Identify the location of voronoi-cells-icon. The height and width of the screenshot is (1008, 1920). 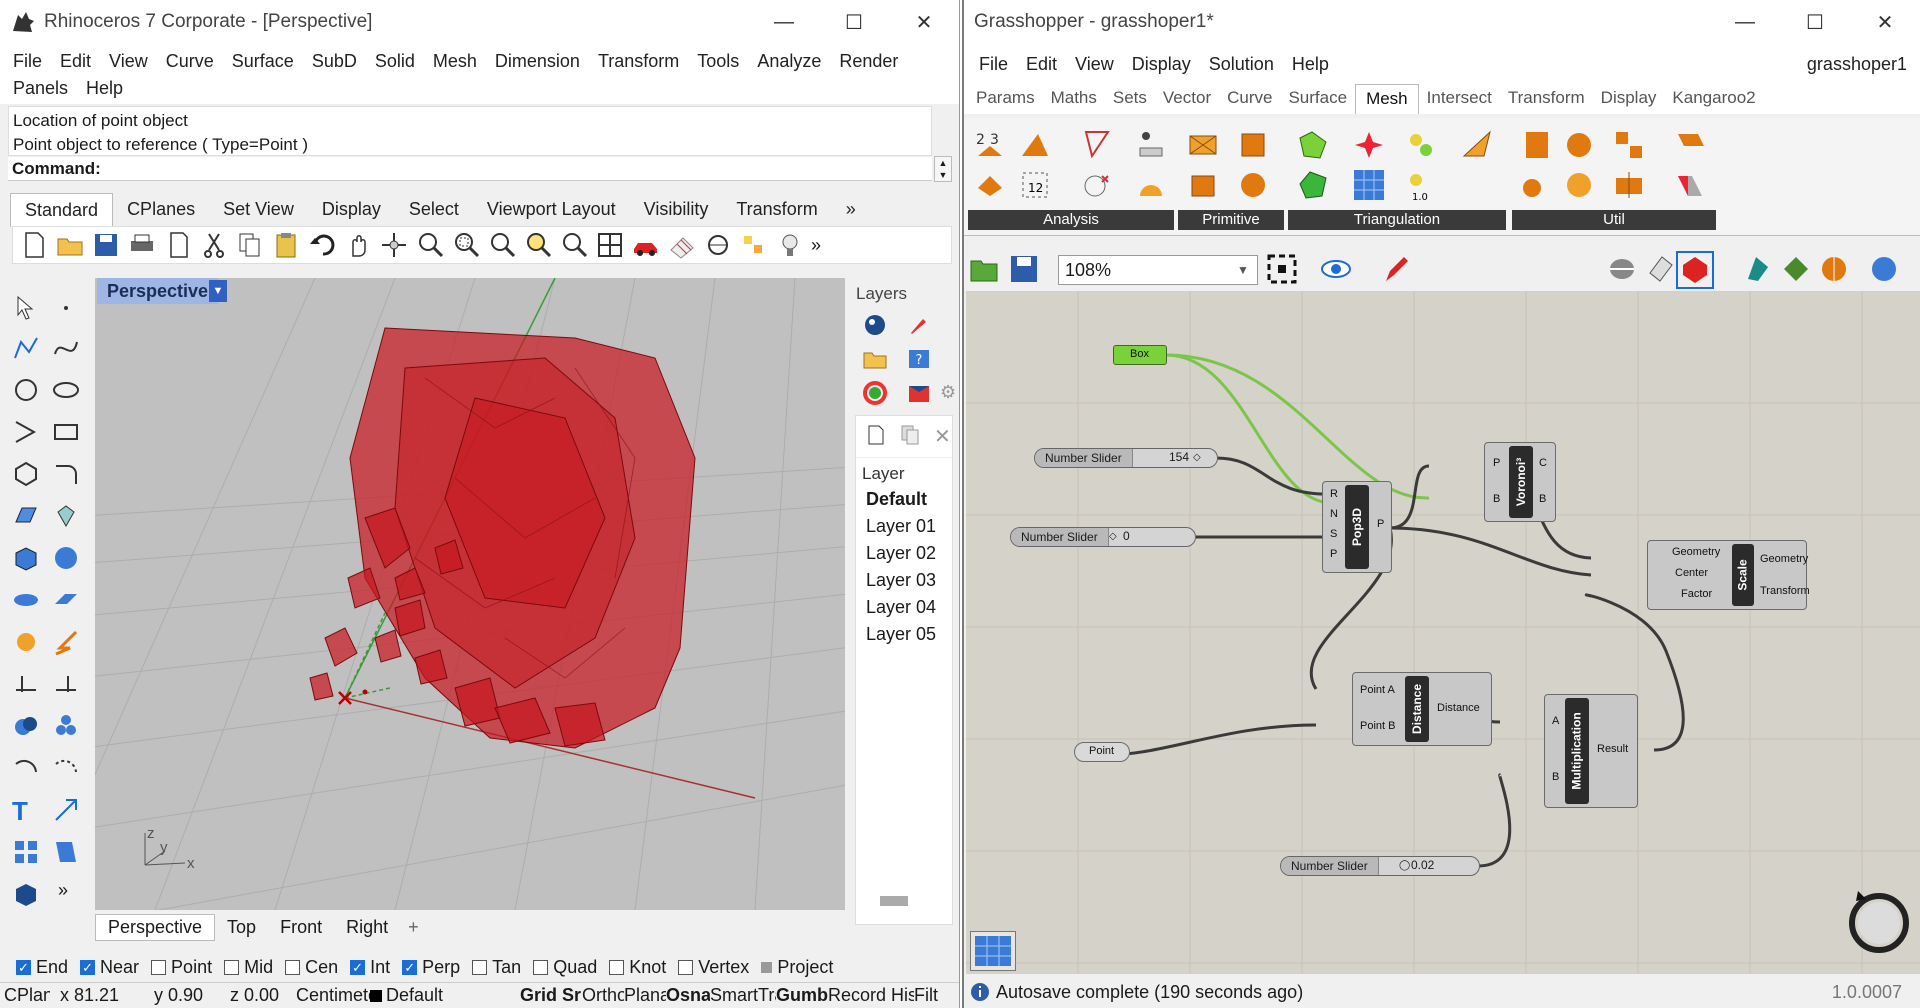
(1369, 185).